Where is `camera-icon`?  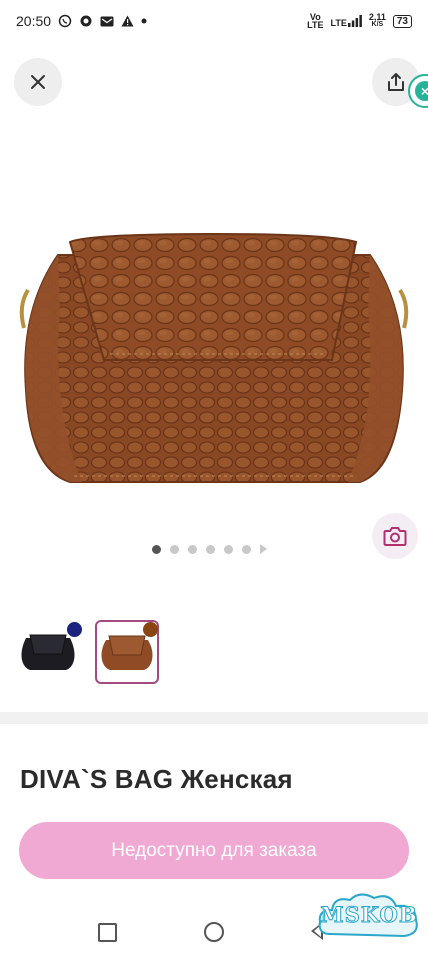
camera-icon is located at coordinates (395, 536).